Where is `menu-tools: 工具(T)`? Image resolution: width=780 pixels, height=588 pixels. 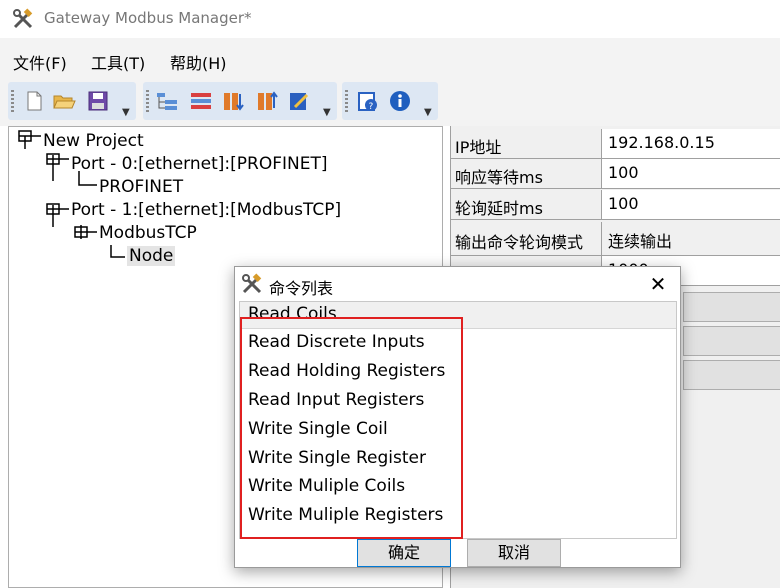 menu-tools: 工具(T) is located at coordinates (118, 62).